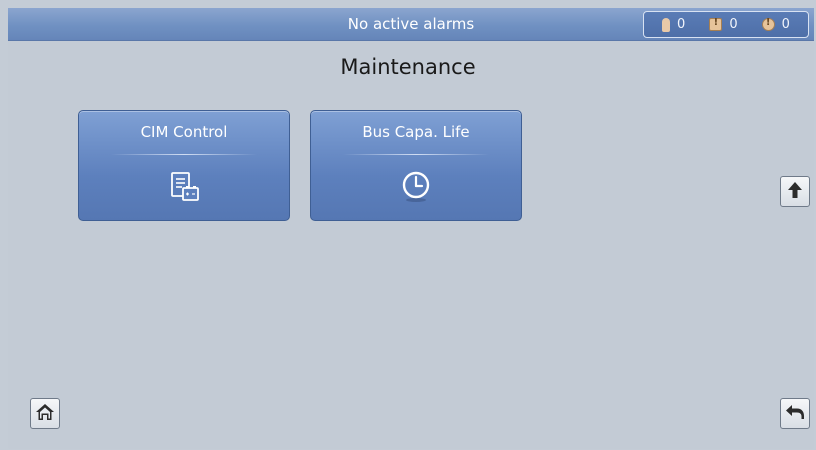 The width and height of the screenshot is (816, 450). I want to click on critical-alarm-count: 0, so click(673, 24).